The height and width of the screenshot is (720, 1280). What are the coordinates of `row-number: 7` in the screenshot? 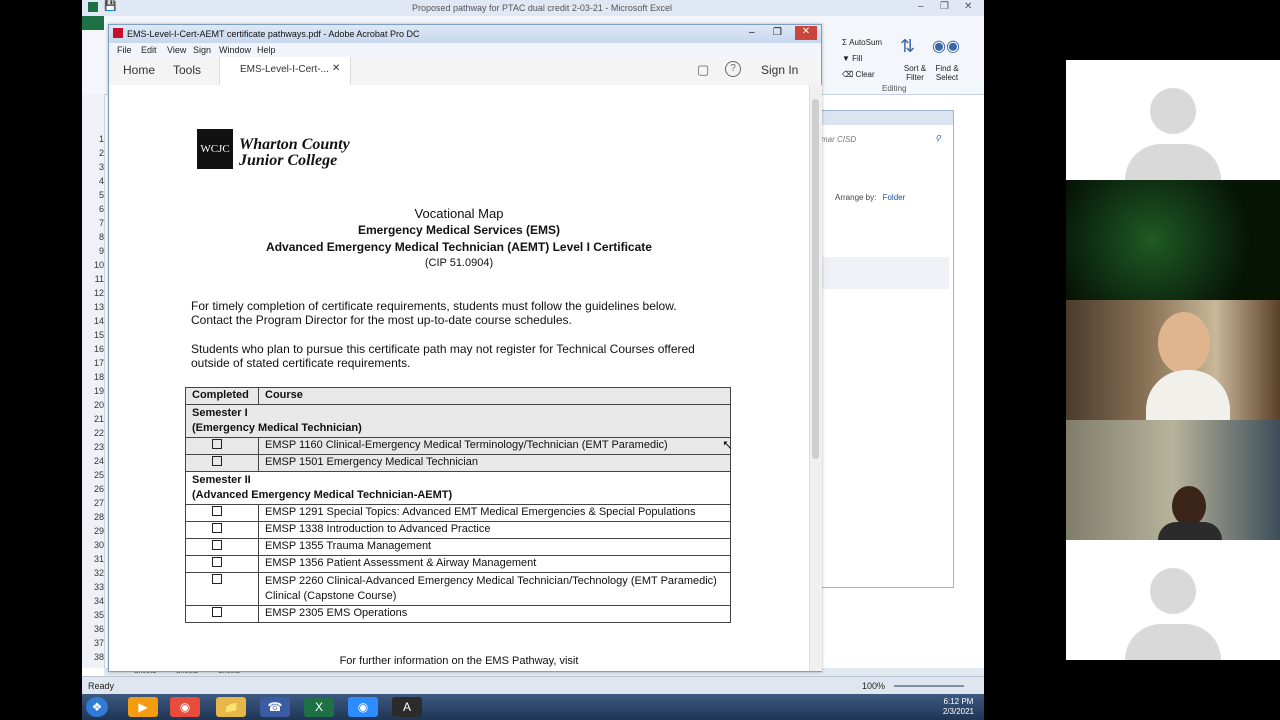 It's located at (93, 223).